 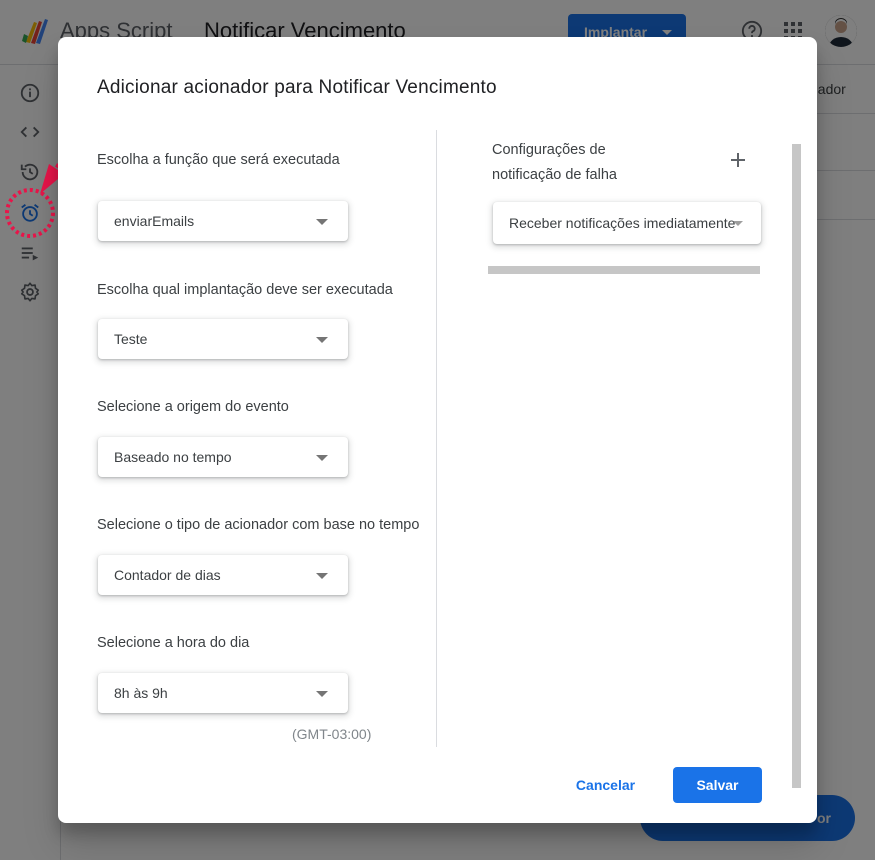 I want to click on failure-notification-select-value: Receber notificações imediatamente, so click(x=622, y=223).